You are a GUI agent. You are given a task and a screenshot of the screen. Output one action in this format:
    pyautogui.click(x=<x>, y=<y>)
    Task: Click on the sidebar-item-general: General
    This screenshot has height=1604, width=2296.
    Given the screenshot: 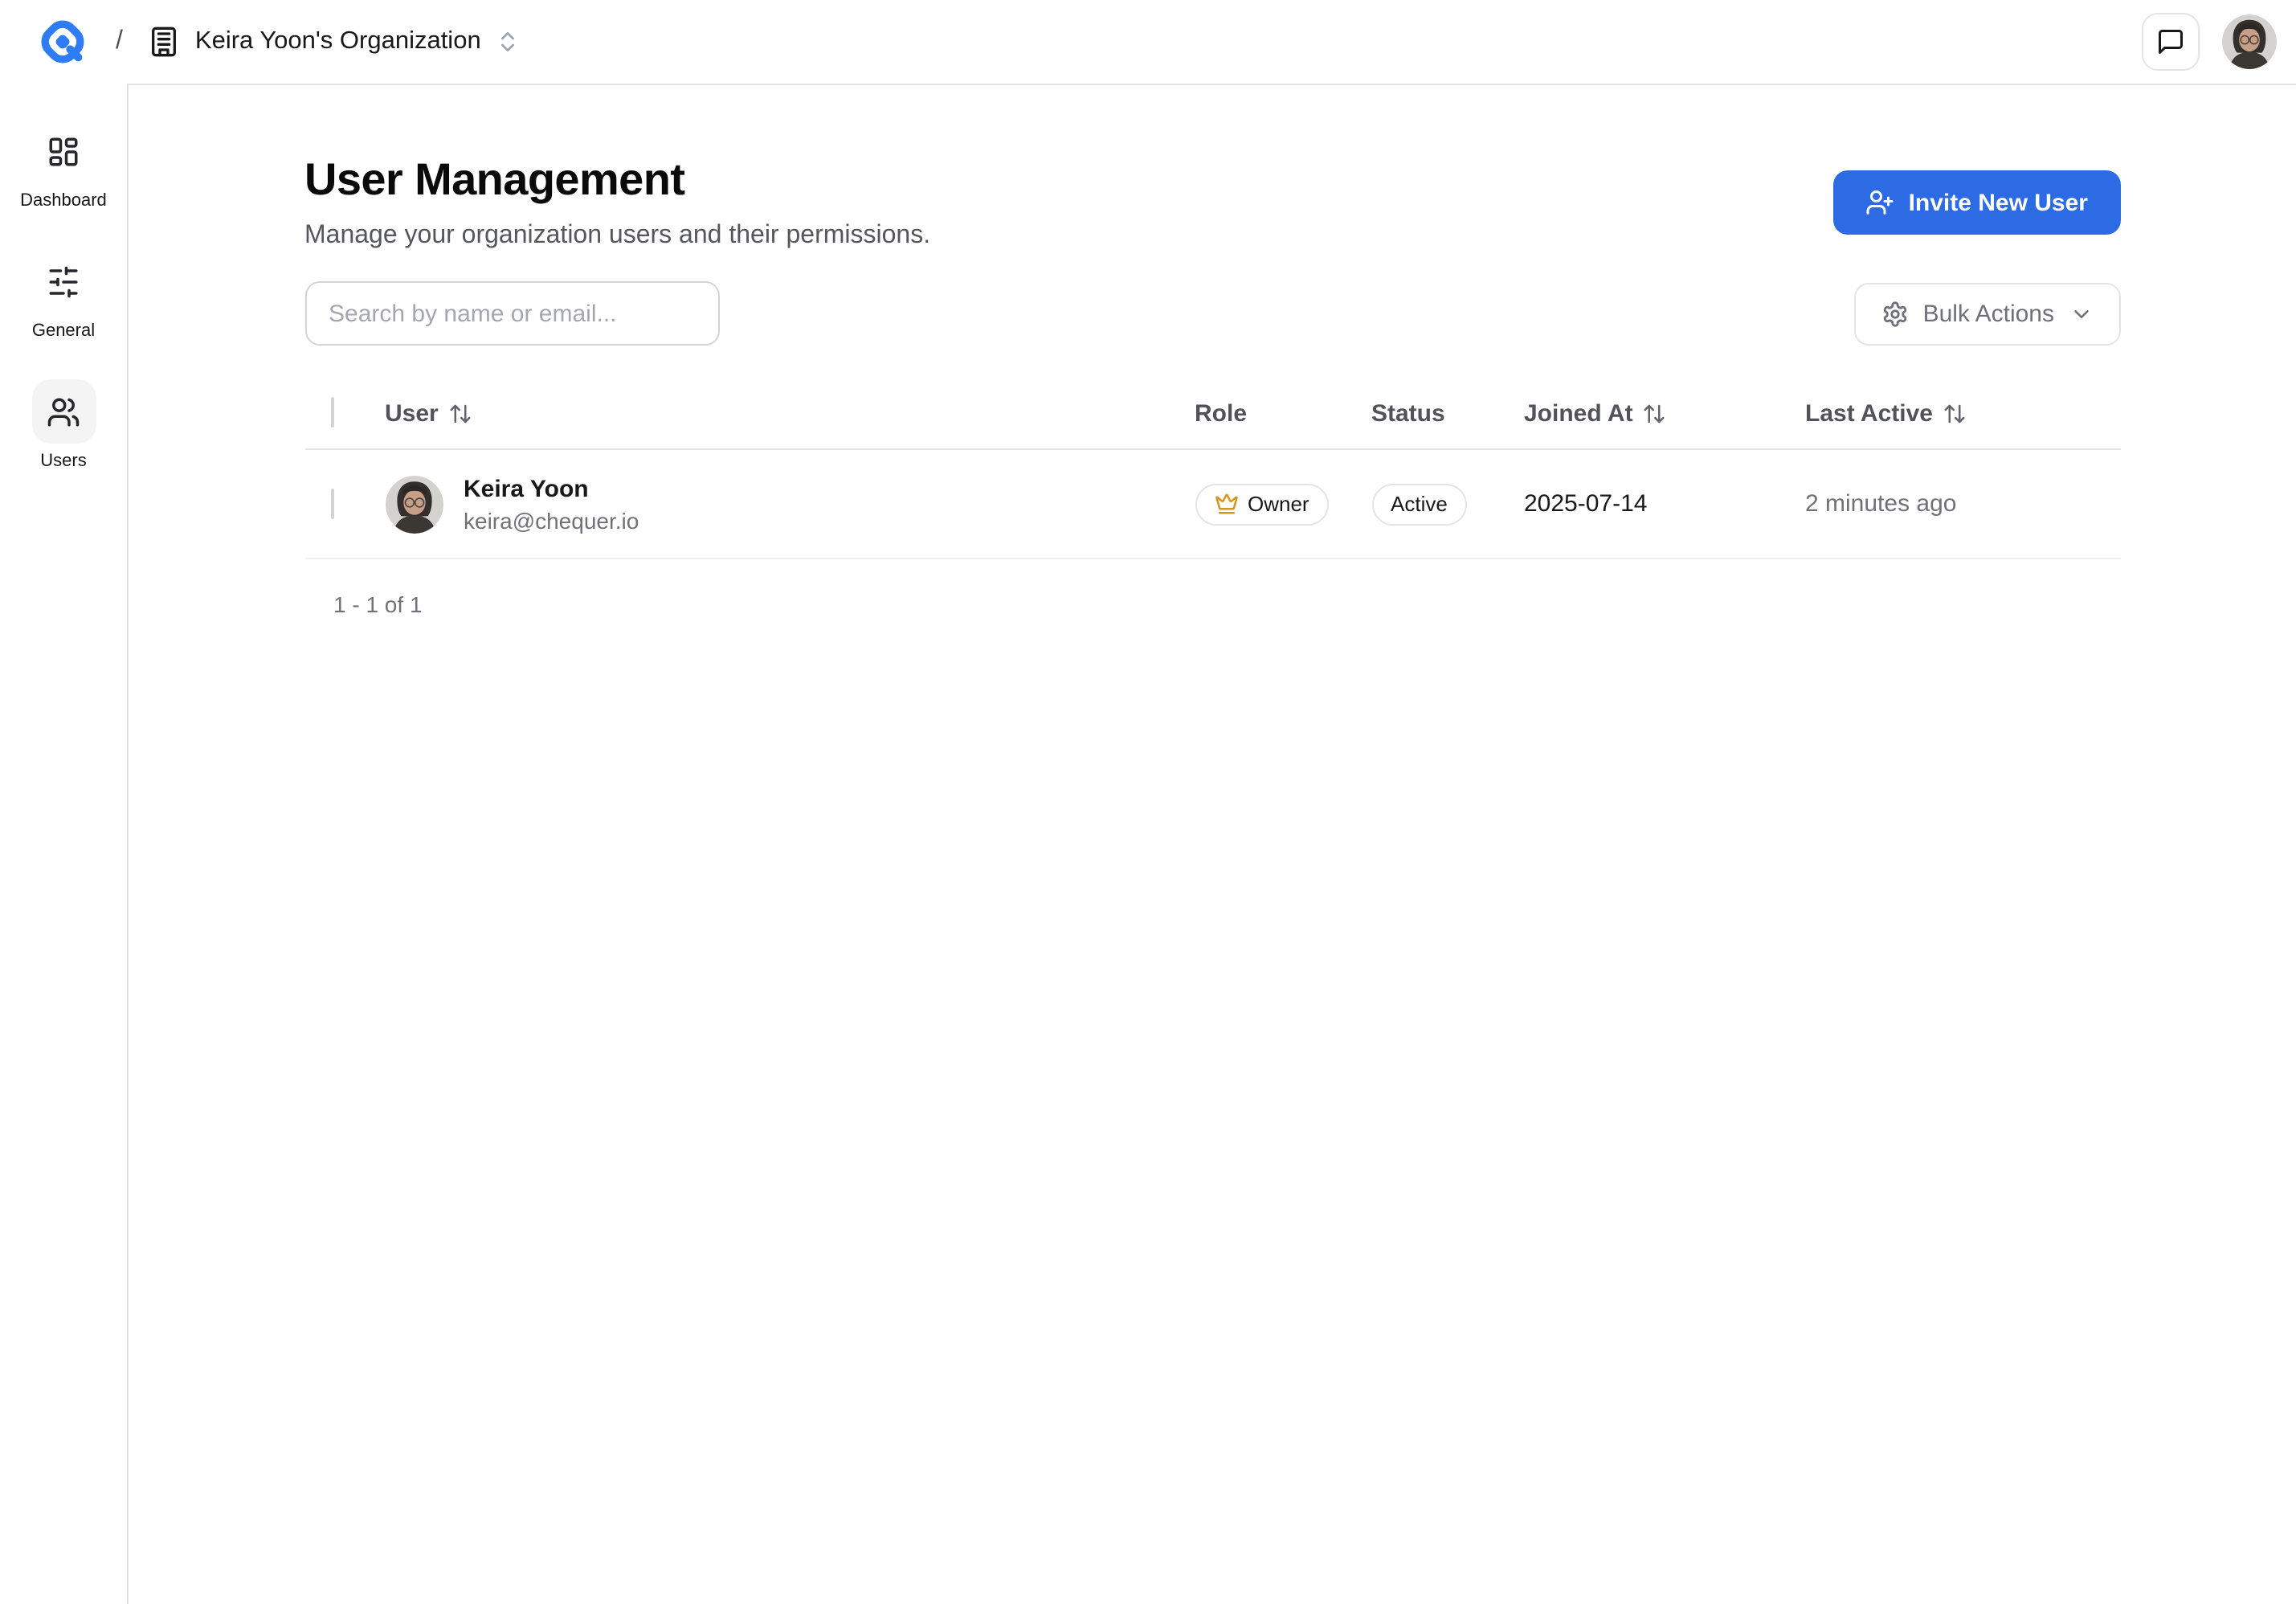 What is the action you would take?
    pyautogui.click(x=63, y=295)
    